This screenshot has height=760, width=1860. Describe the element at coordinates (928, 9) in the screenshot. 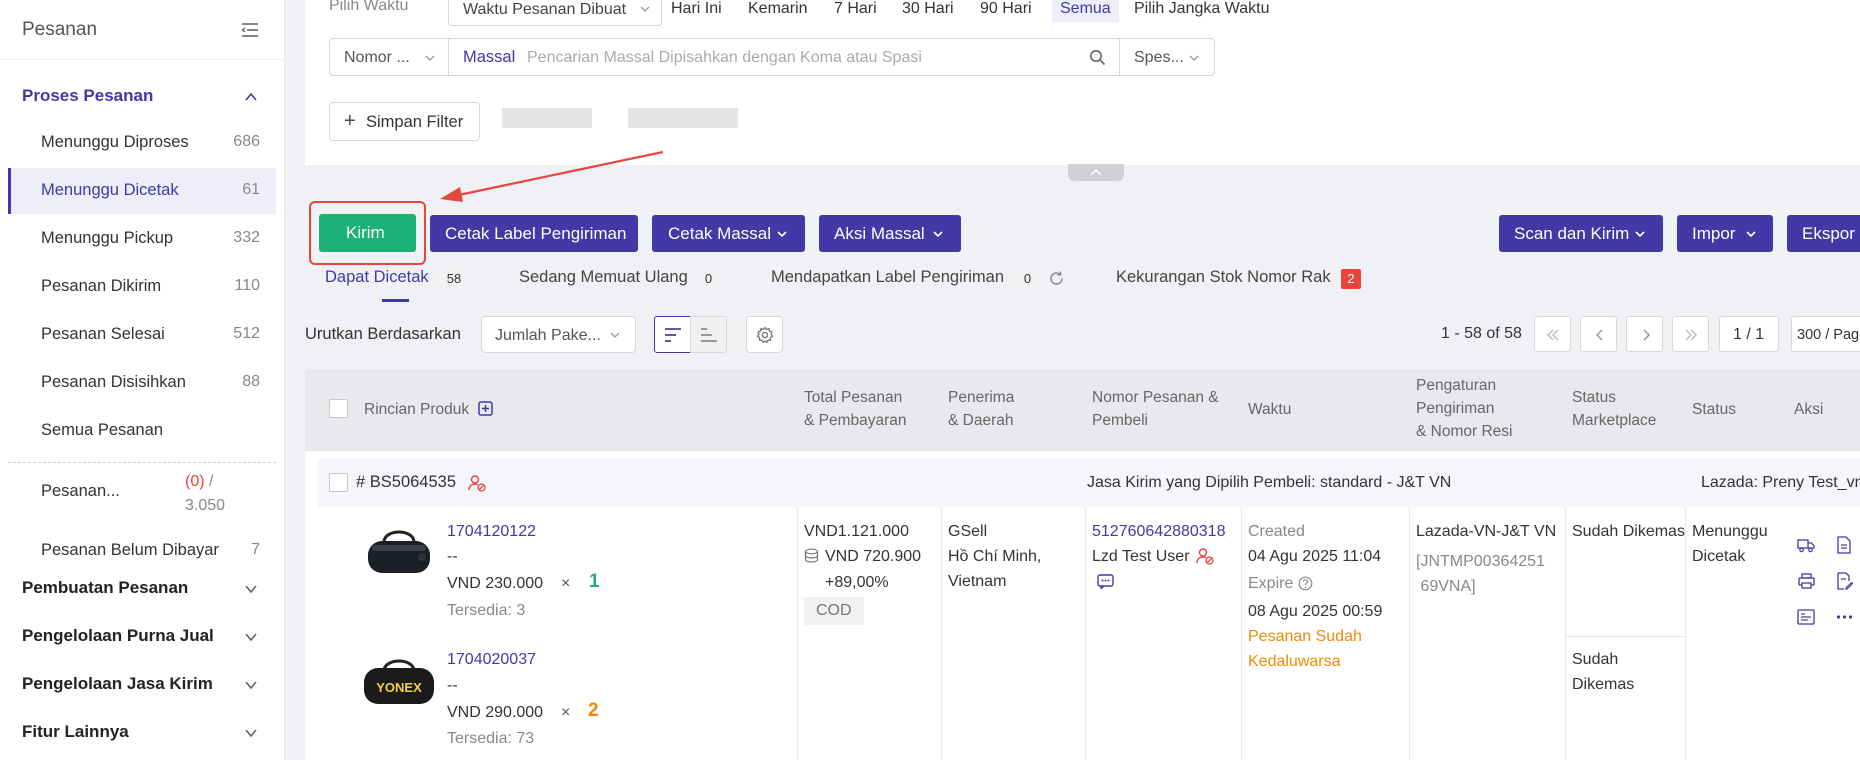

I see `time-option-30-hari: 30 Hari` at that location.